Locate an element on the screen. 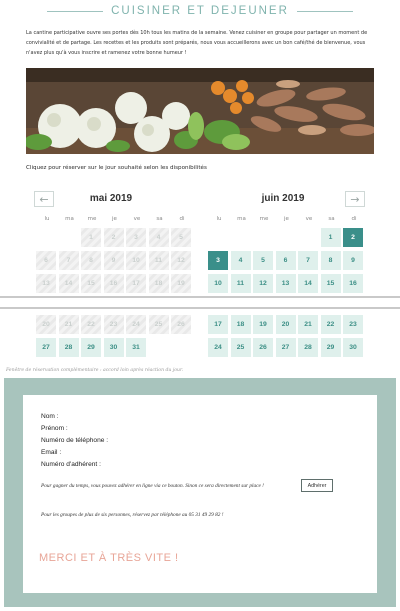  page-title: CUISINER ET DEJEUNER is located at coordinates (200, 11).